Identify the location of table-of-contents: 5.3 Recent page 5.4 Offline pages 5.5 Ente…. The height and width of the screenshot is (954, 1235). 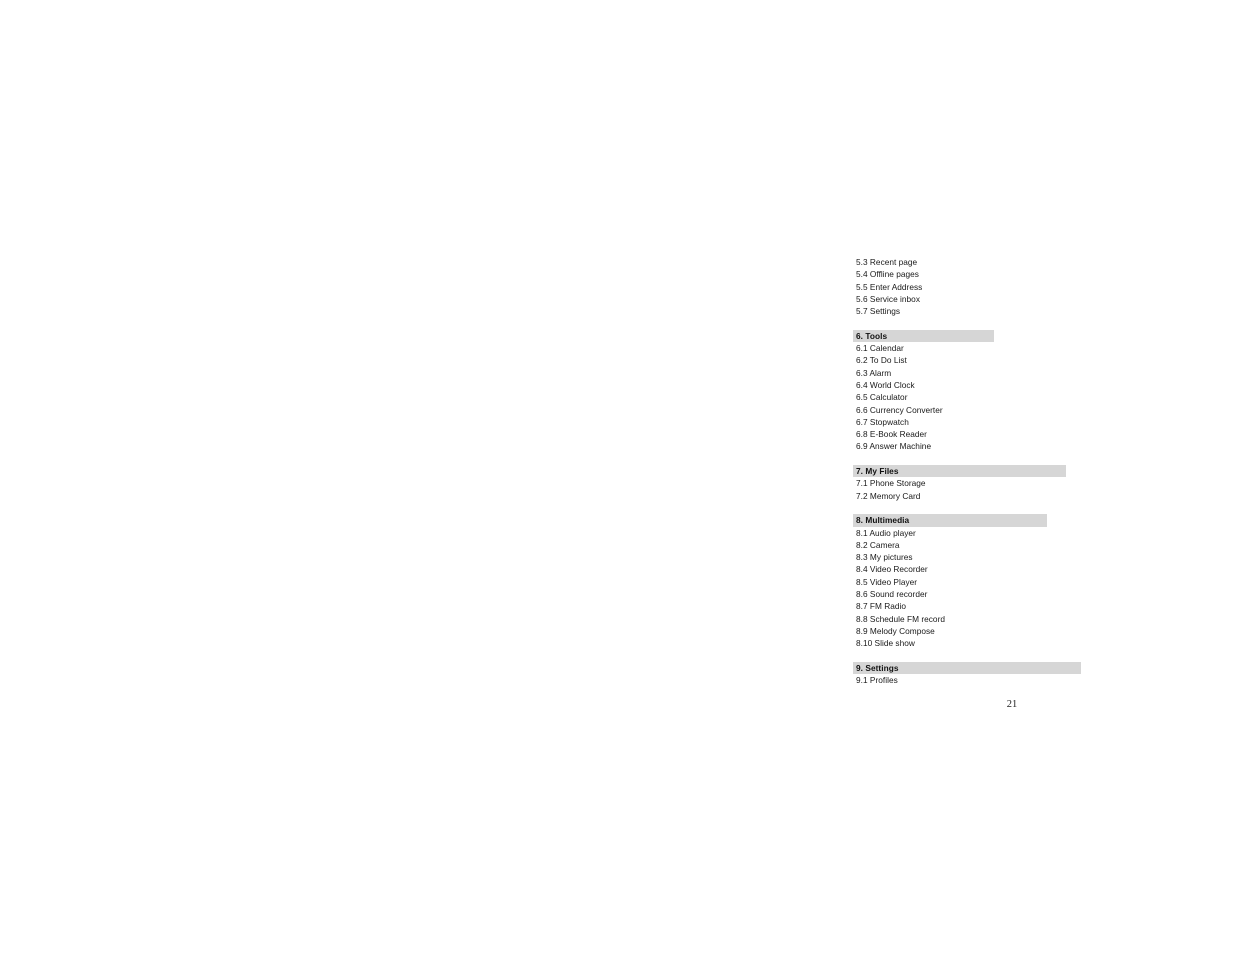
(973, 471).